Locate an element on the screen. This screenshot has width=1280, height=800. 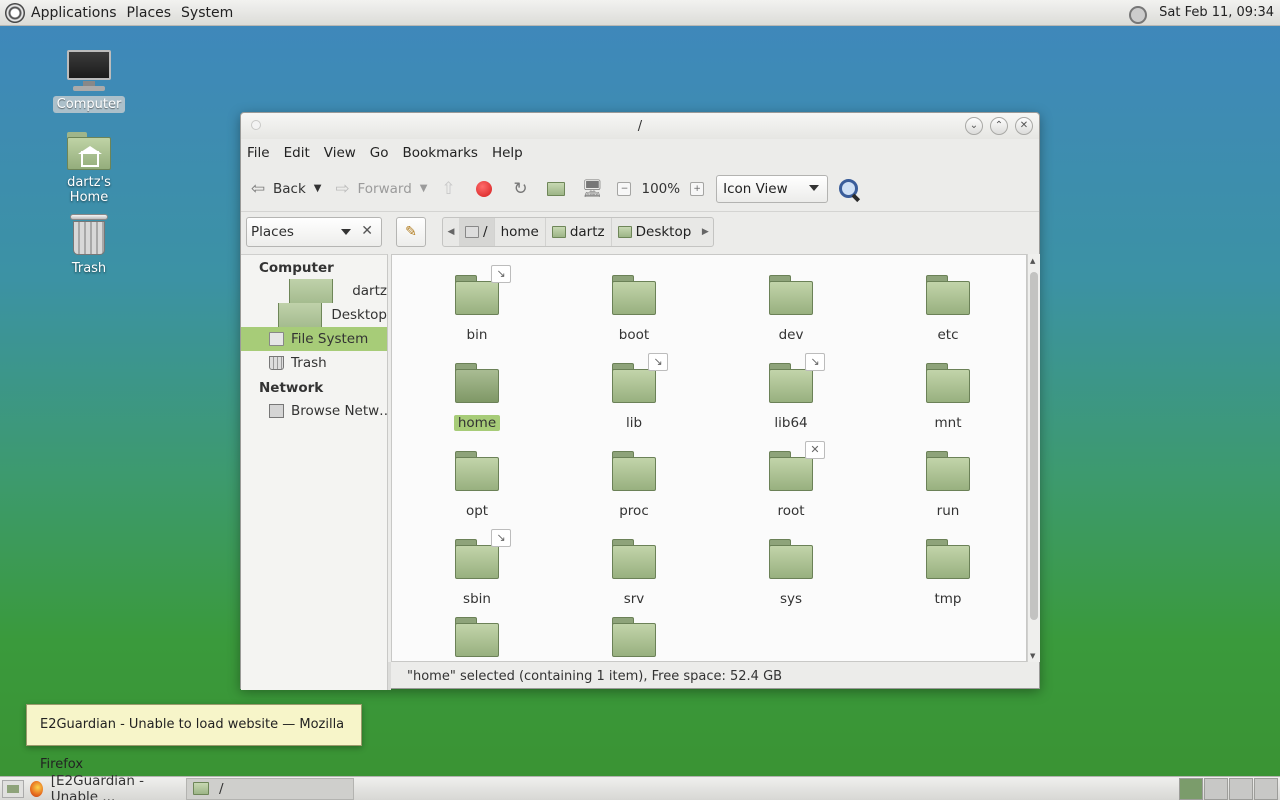
breadcrumb-home: home is located at coordinates (520, 232).